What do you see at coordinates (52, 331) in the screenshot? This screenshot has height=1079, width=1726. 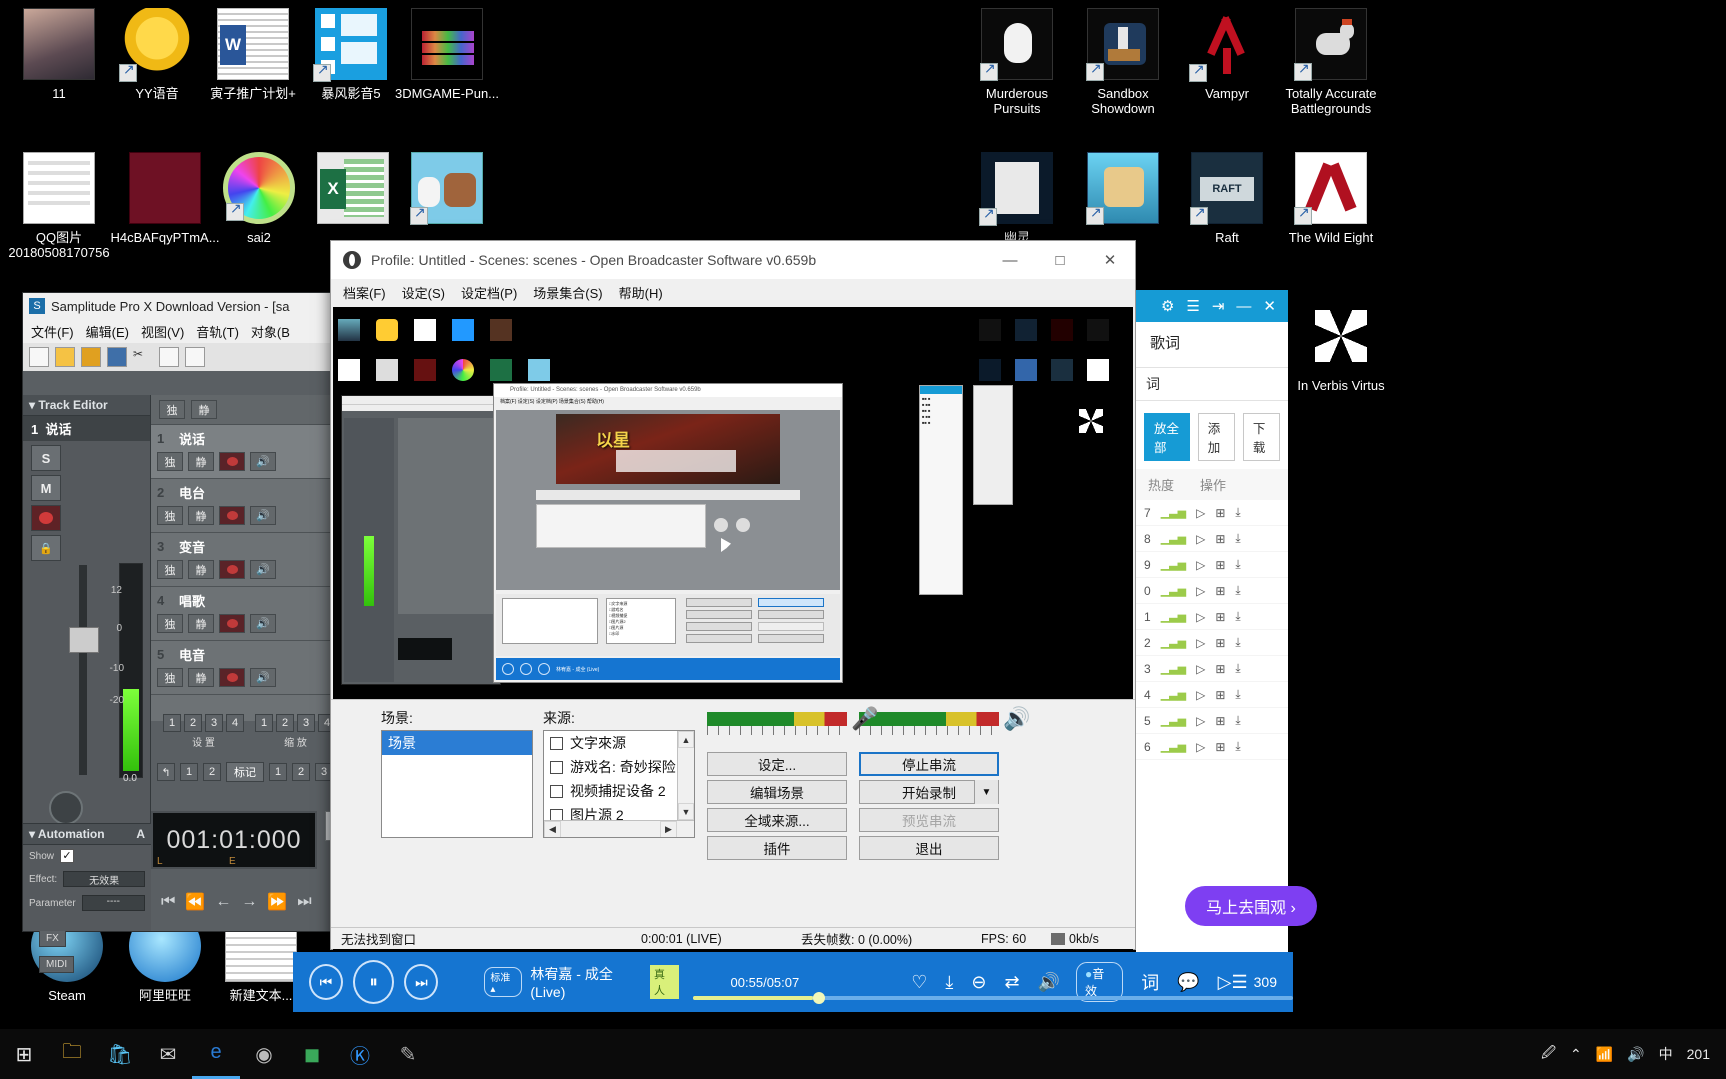 I see `menu-item-file: 文件(F)` at bounding box center [52, 331].